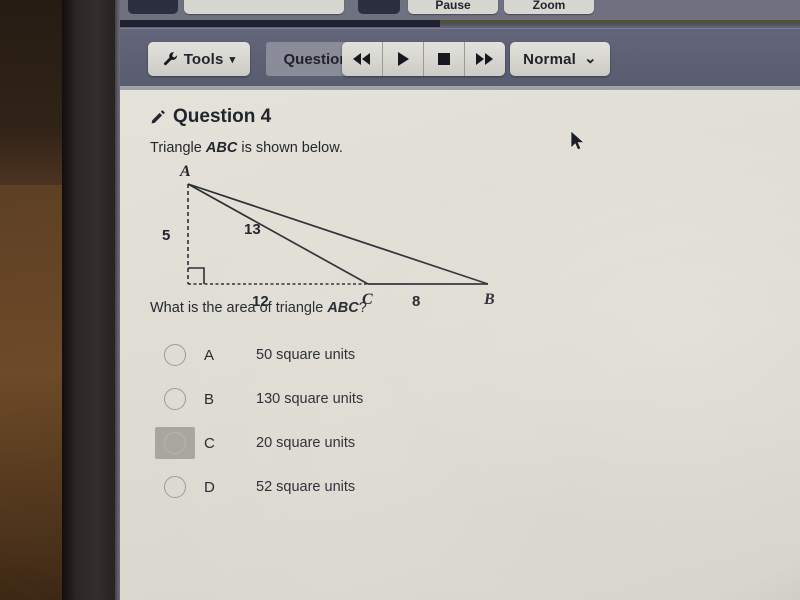  What do you see at coordinates (221, 148) in the screenshot?
I see `intro-italic: ABC` at bounding box center [221, 148].